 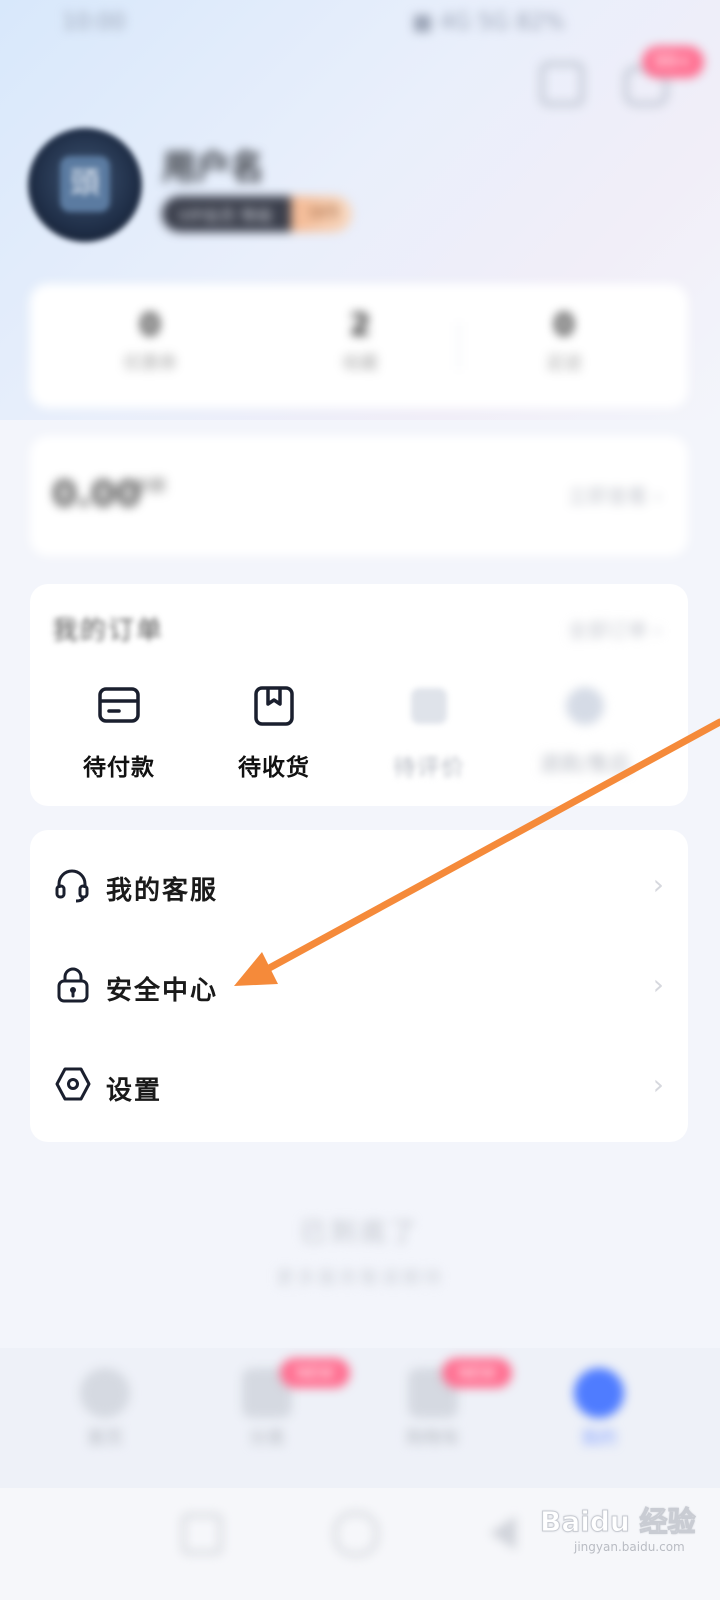 What do you see at coordinates (359, 1233) in the screenshot?
I see `footer-line-1: 已到底了` at bounding box center [359, 1233].